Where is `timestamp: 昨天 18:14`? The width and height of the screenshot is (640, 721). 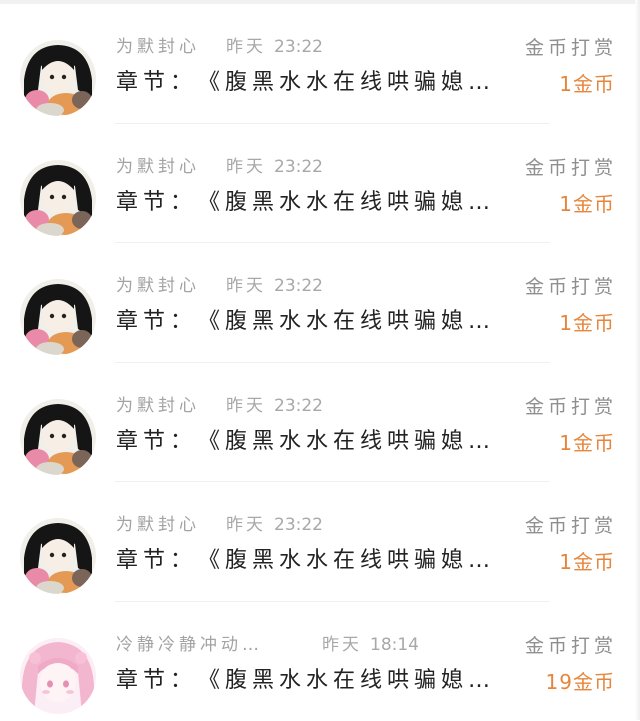 timestamp: 昨天 18:14 is located at coordinates (370, 642).